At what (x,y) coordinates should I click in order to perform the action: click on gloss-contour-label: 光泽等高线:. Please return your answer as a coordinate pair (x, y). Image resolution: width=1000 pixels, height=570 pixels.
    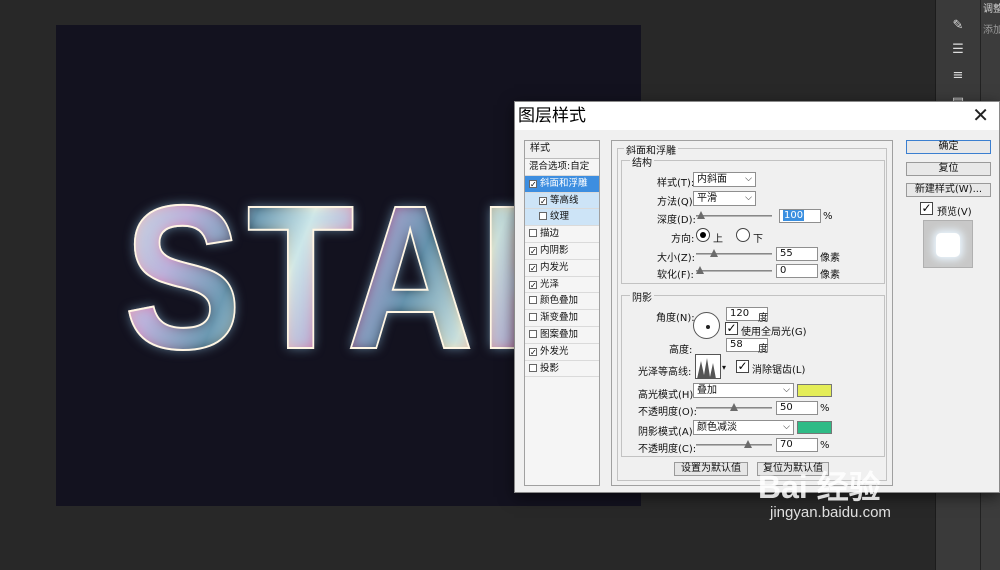
    Looking at the image, I should click on (665, 372).